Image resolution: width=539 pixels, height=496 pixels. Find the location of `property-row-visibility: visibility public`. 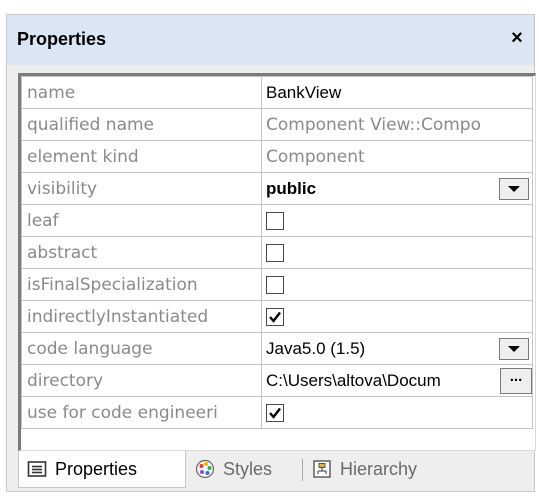

property-row-visibility: visibility public is located at coordinates (277, 188).